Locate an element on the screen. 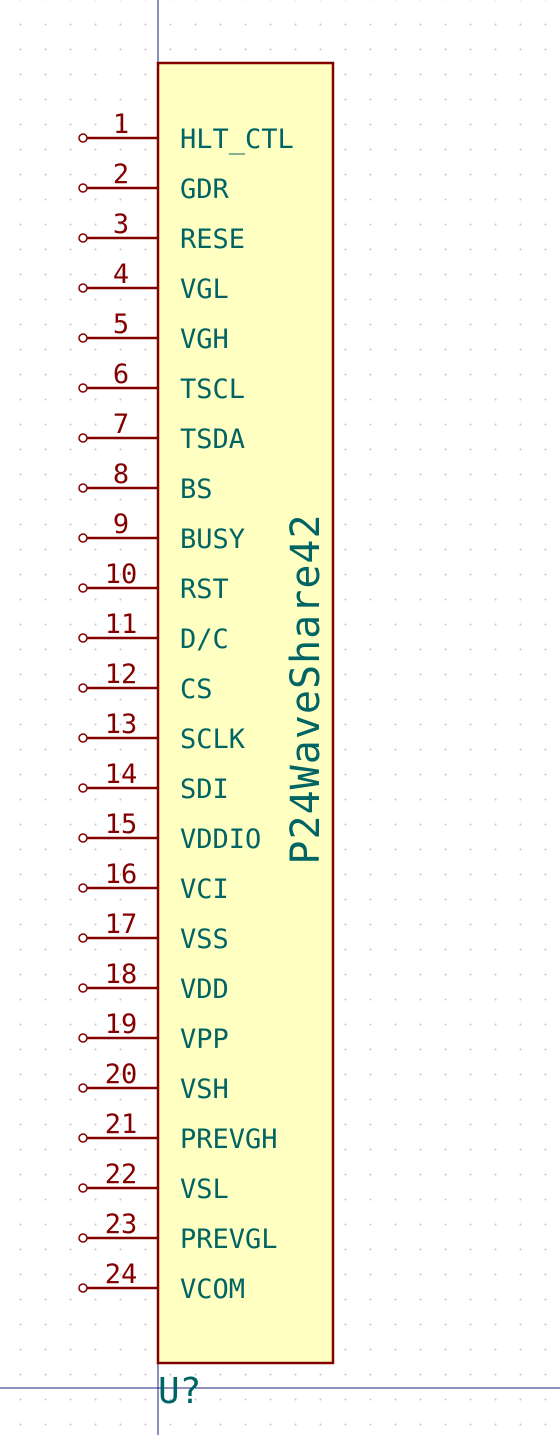  pin-number: 23 is located at coordinates (121, 1224).